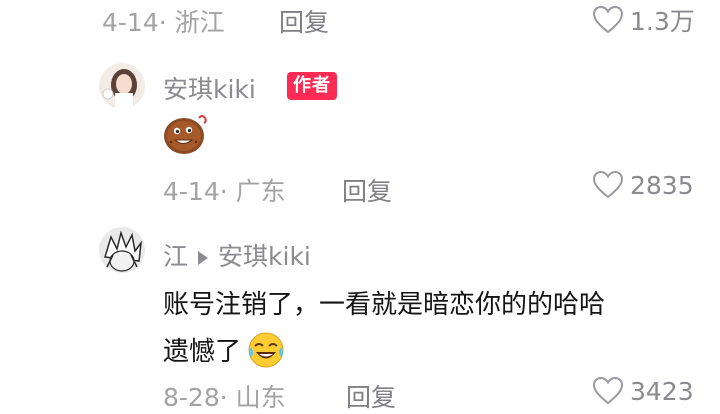  I want to click on comment1-like-count: 1.3万, so click(662, 21).